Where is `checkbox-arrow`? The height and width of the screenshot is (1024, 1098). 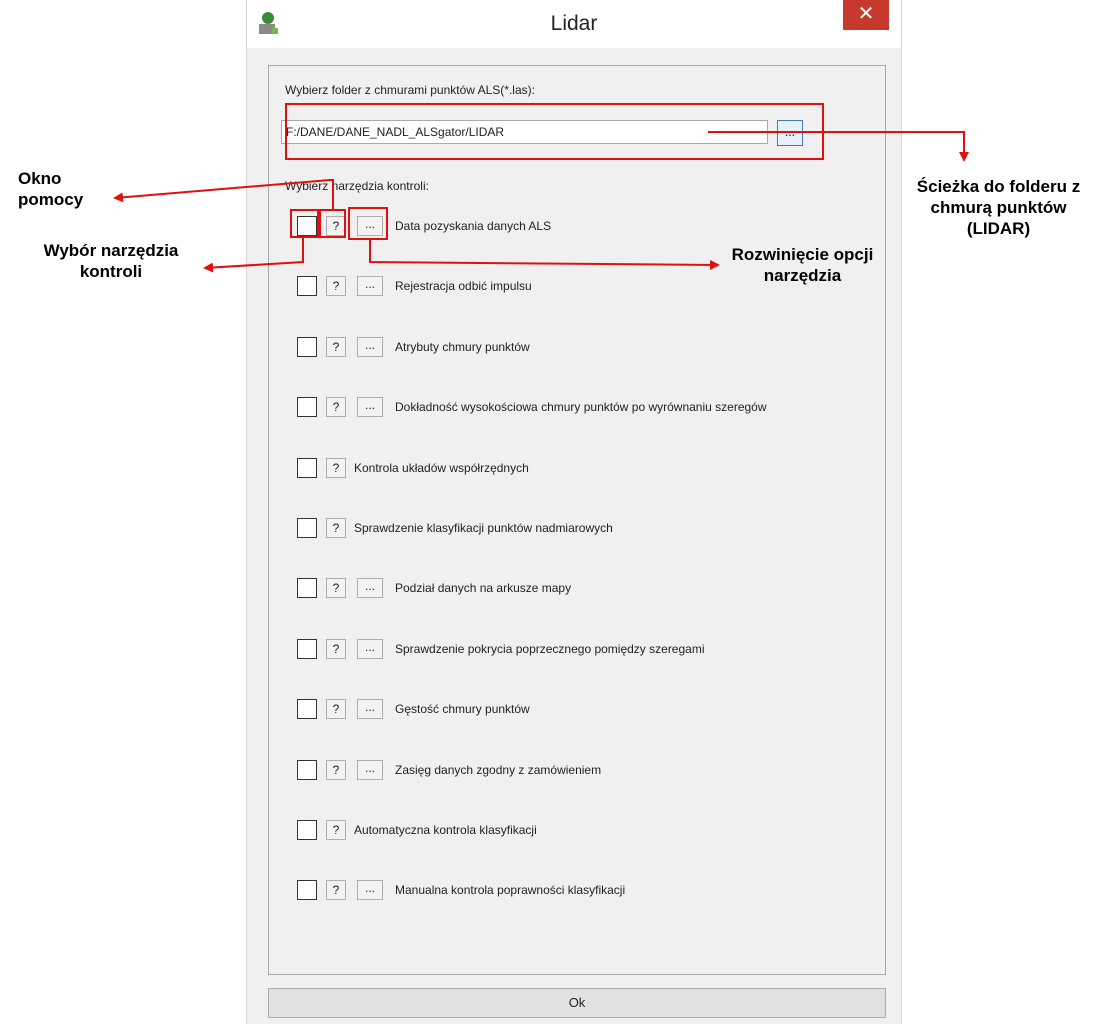
checkbox-arrow is located at coordinates (253, 255).